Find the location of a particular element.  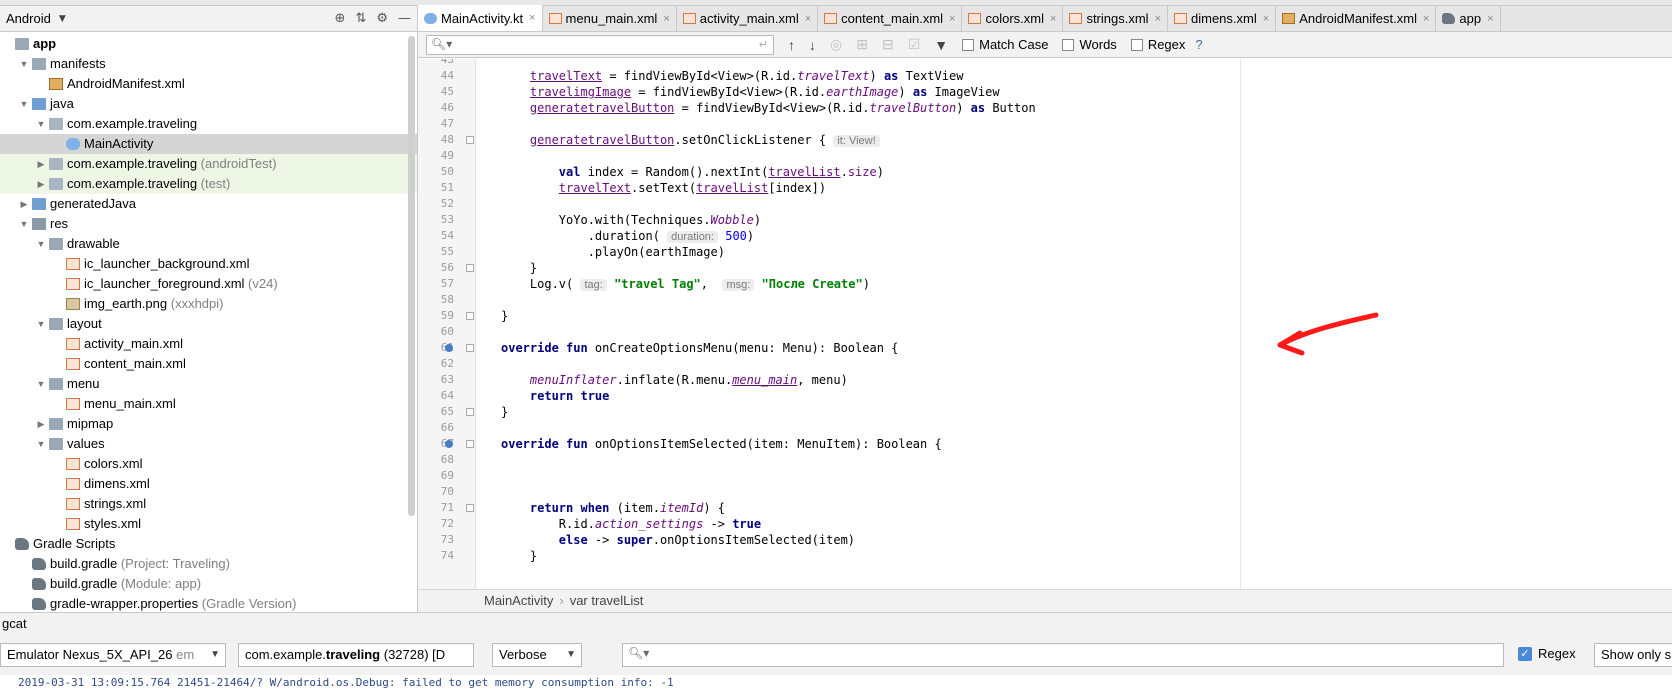

tree-item: app is located at coordinates (208, 44).